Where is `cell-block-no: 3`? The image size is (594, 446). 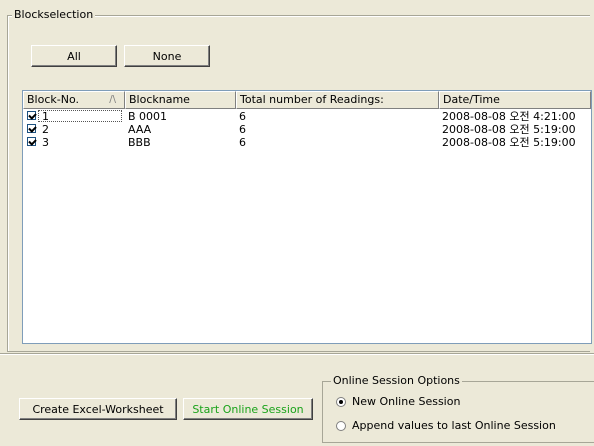
cell-block-no: 3 is located at coordinates (45, 142).